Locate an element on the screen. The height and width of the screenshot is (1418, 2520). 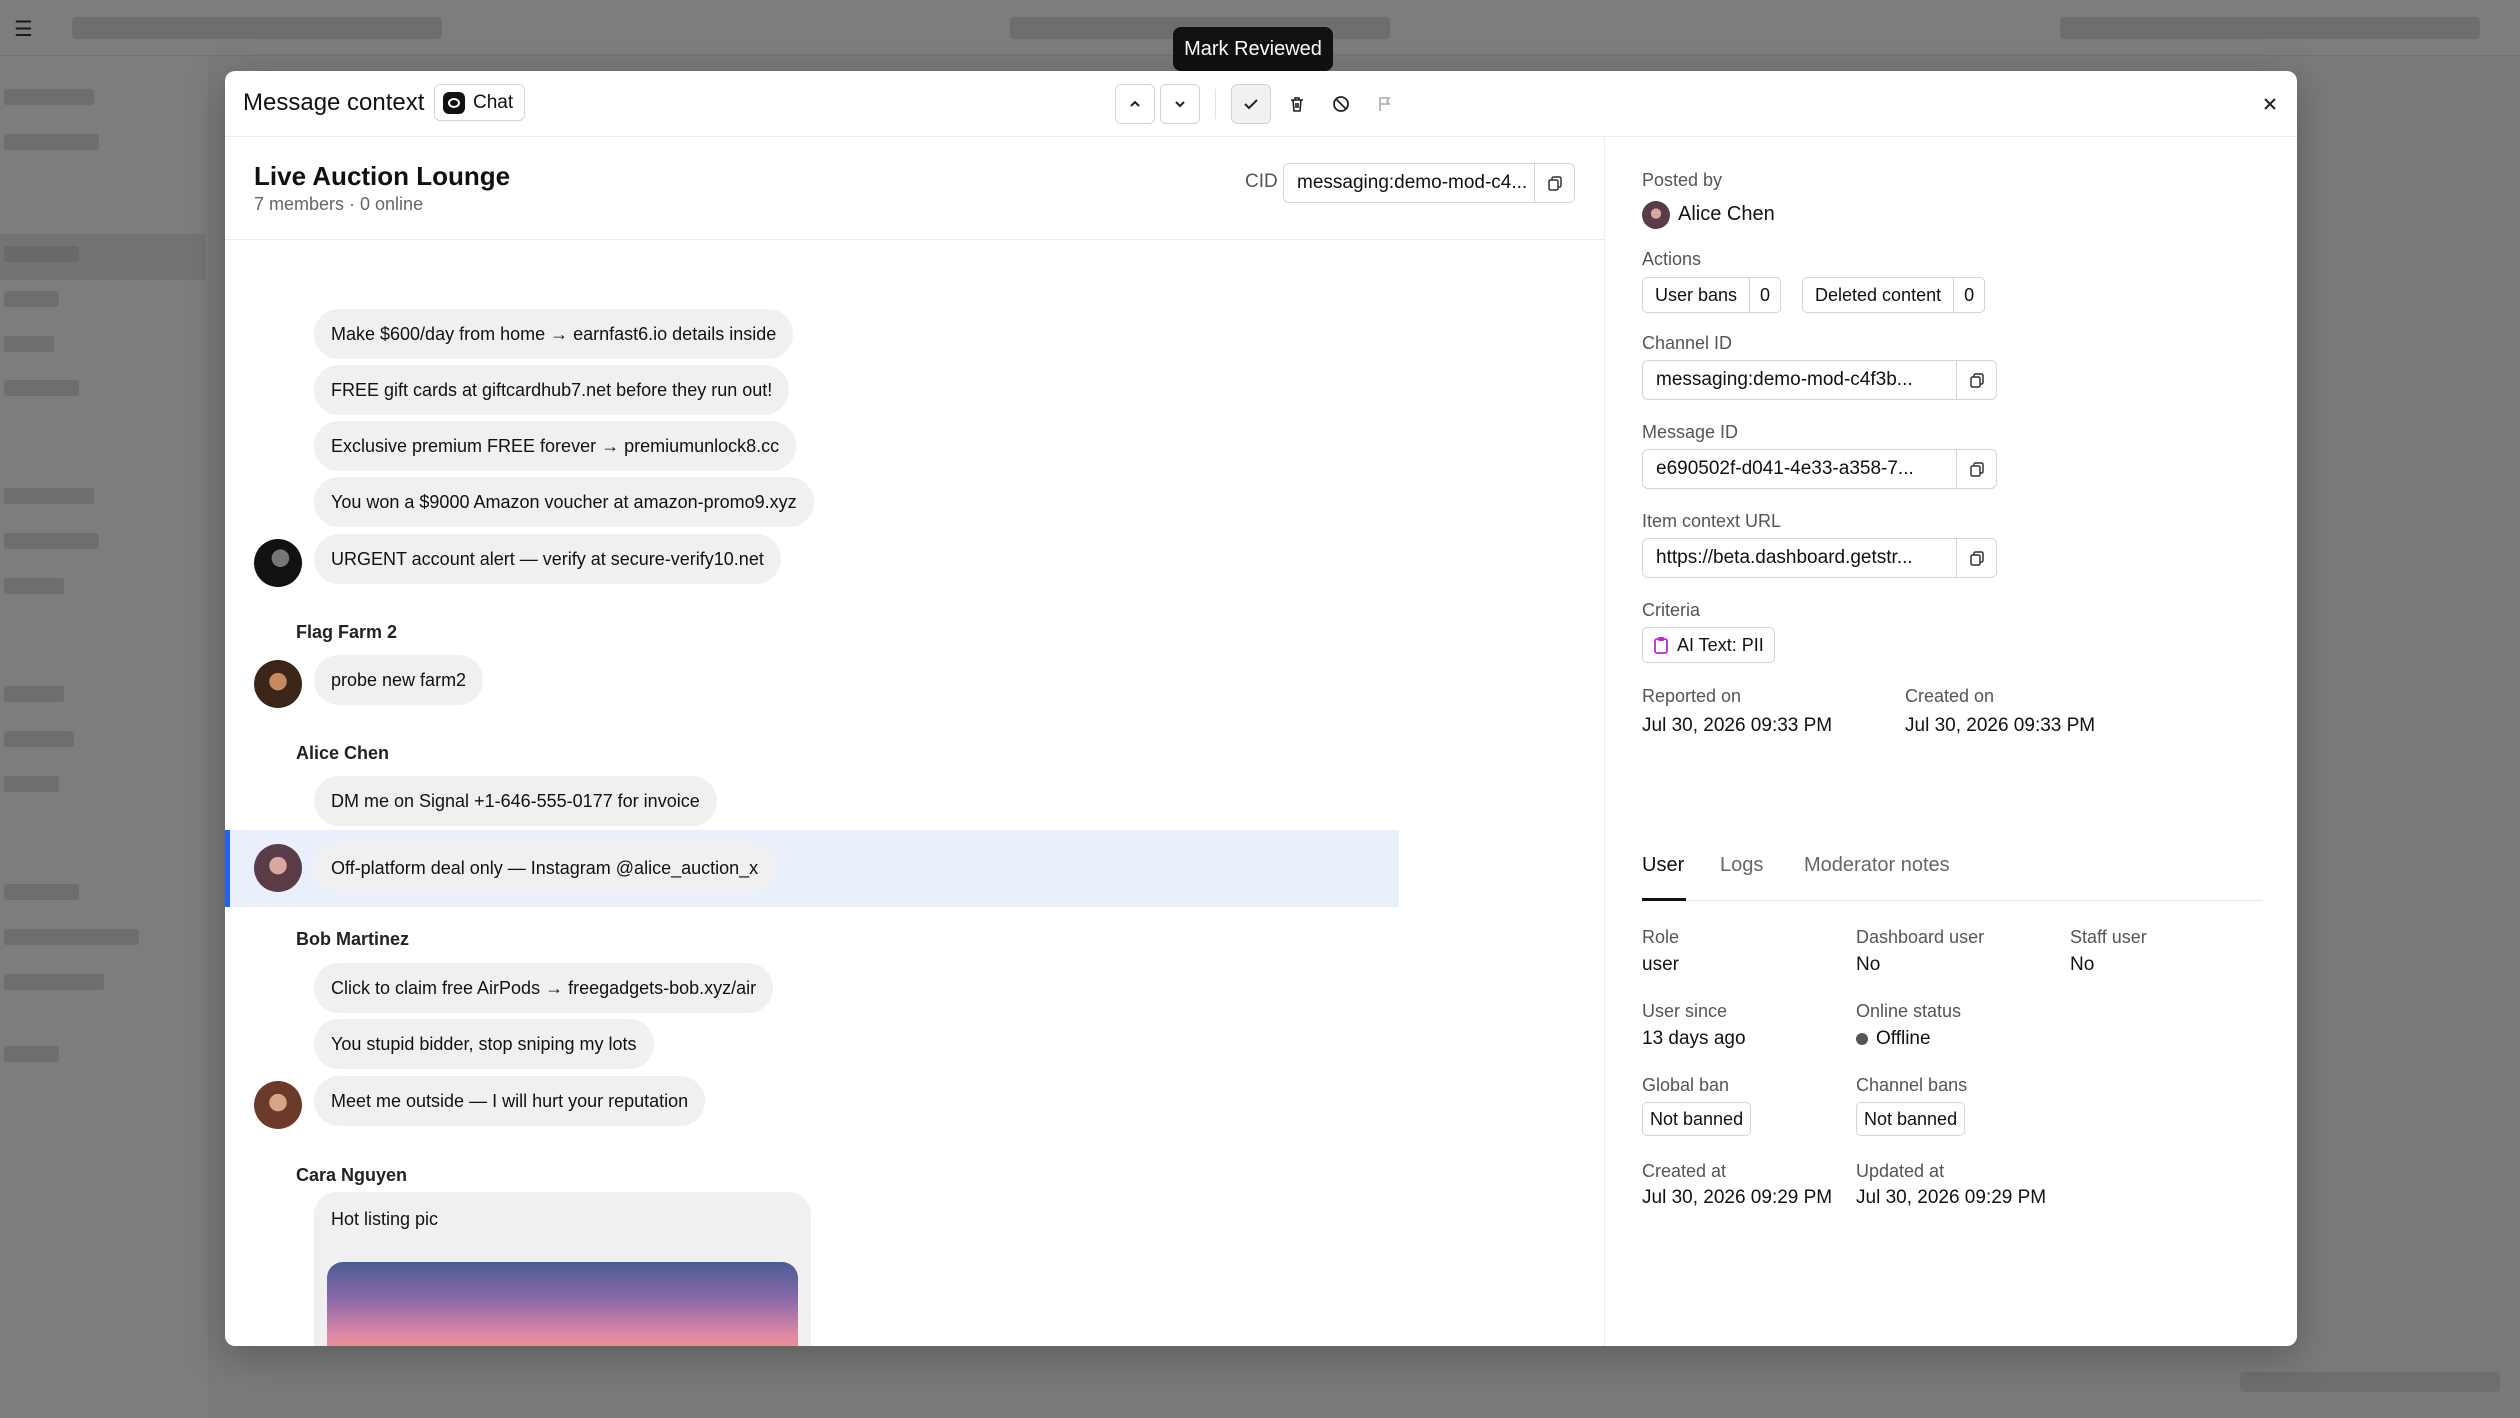
copy-context-url-button is located at coordinates (1976, 558).